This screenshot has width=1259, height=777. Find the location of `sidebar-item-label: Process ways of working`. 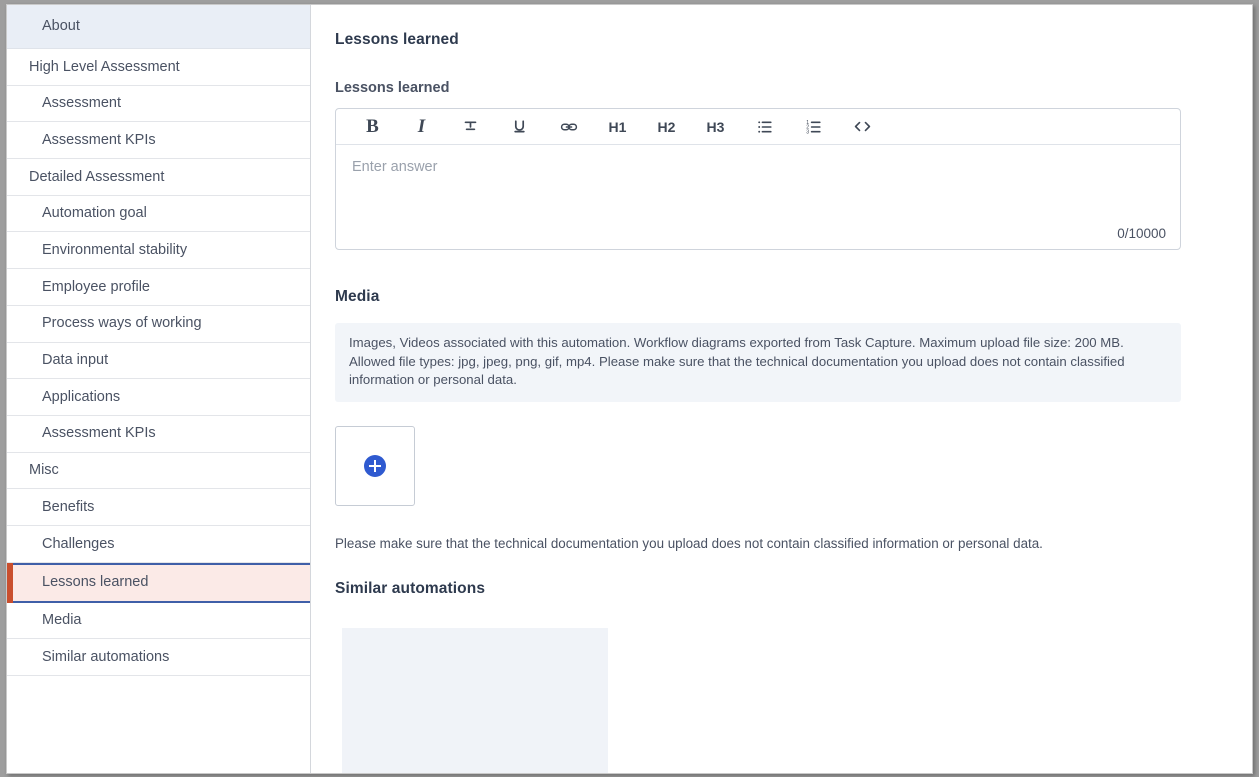

sidebar-item-label: Process ways of working is located at coordinates (122, 323).